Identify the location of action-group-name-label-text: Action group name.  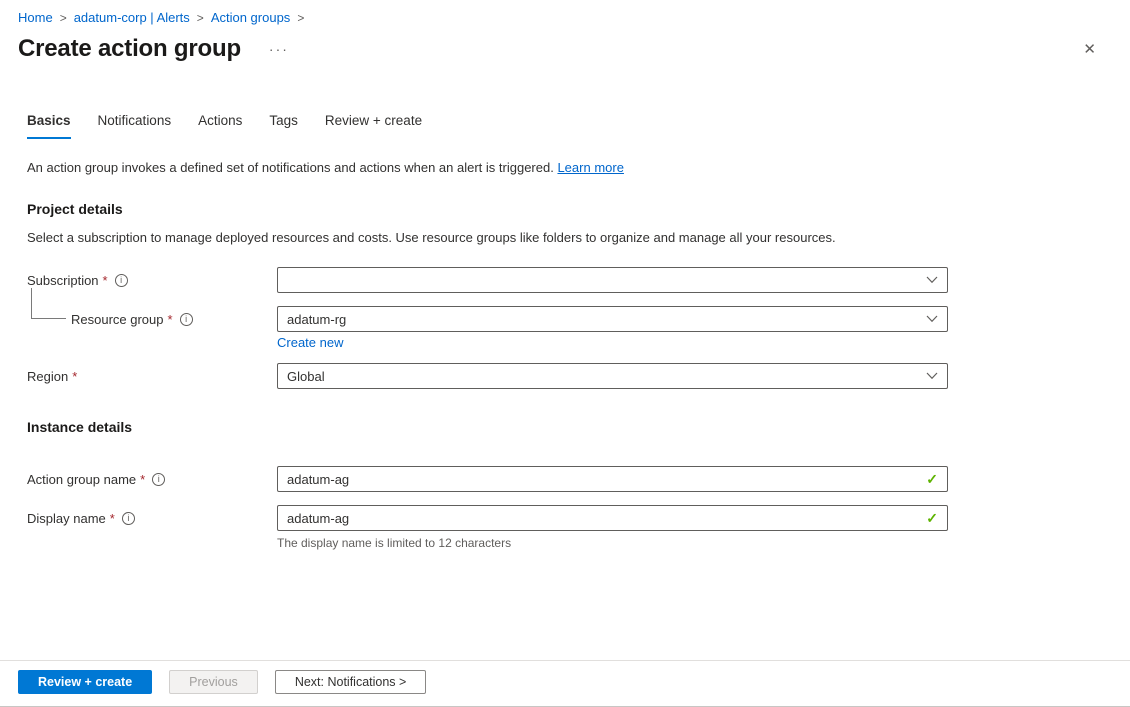
(82, 479).